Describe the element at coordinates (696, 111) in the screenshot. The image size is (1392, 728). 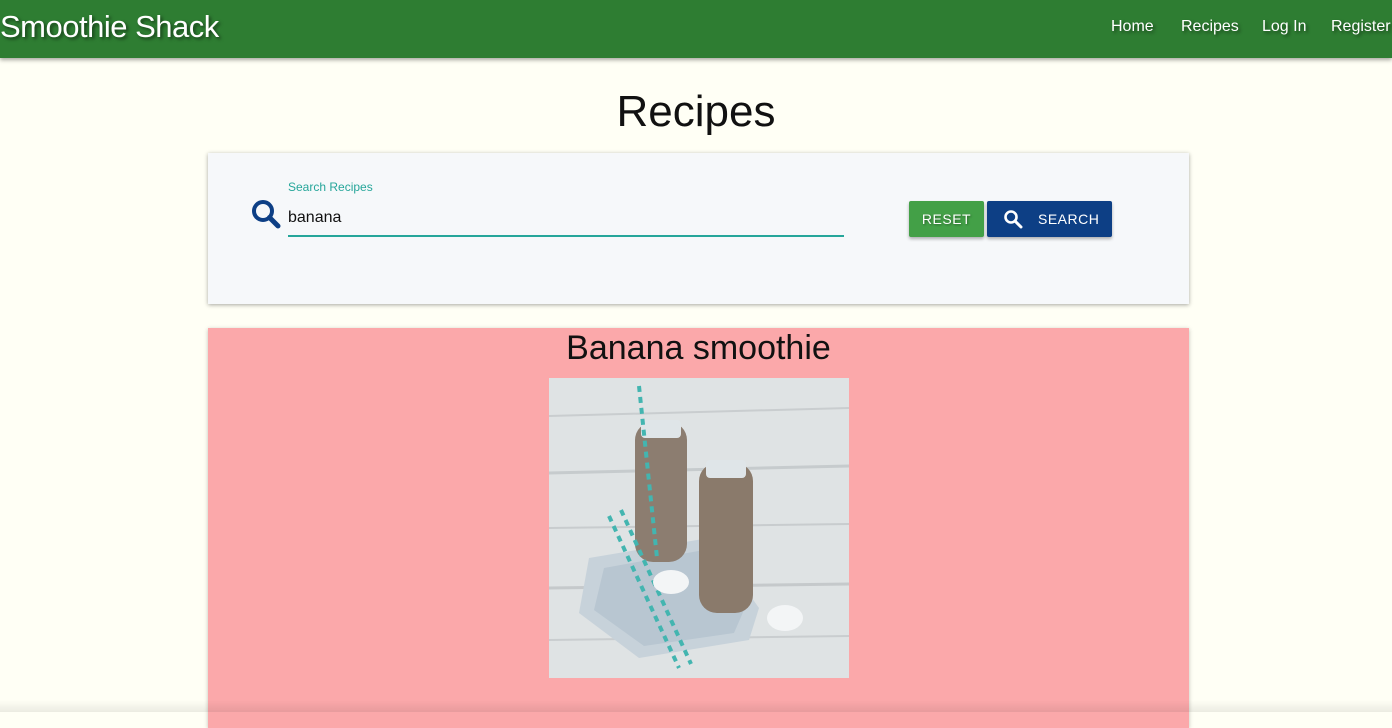
I see `page-title: Recipes` at that location.